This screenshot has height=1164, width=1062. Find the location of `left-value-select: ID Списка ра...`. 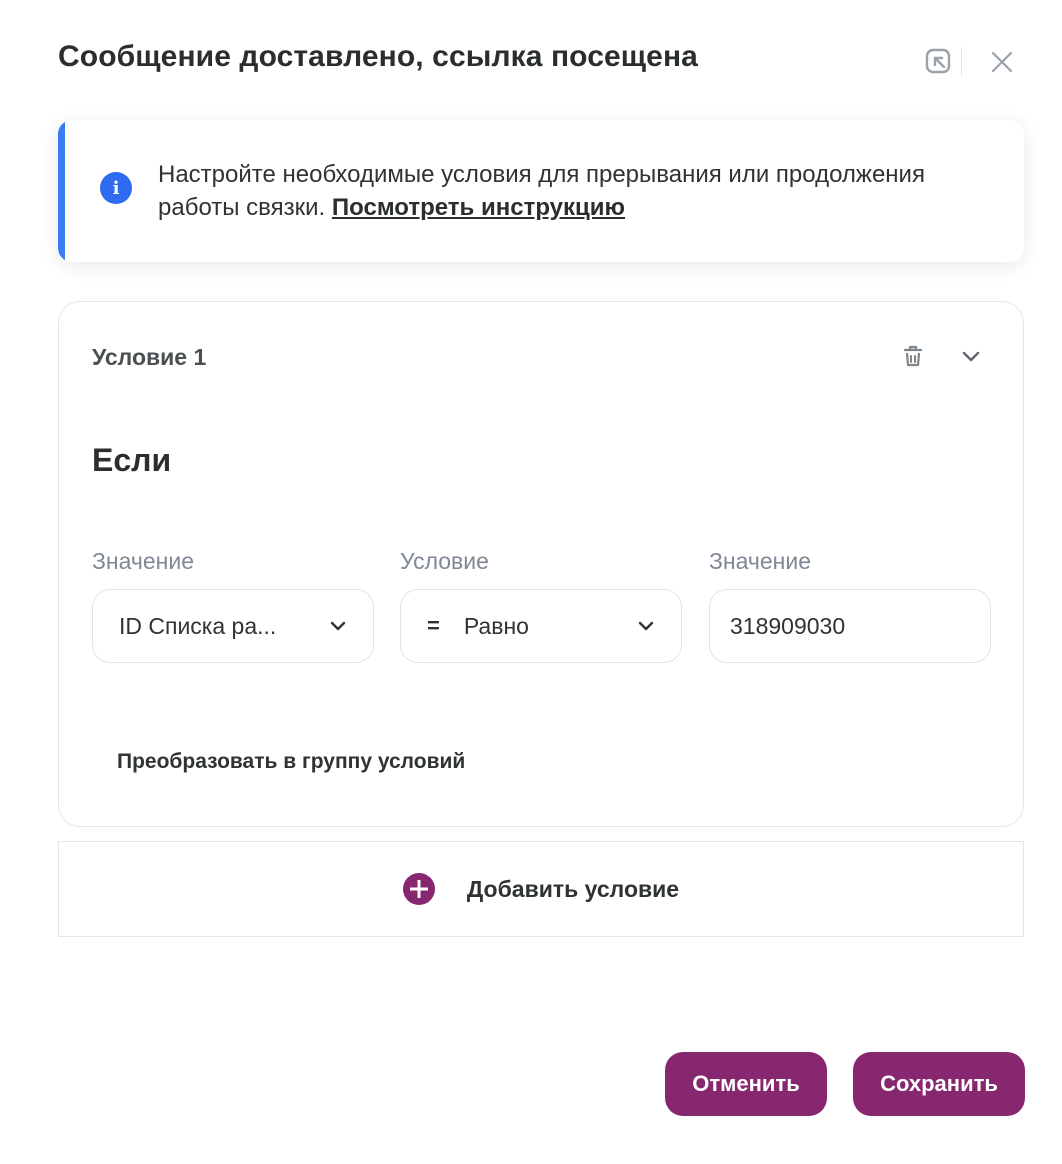

left-value-select: ID Списка ра... is located at coordinates (233, 626).